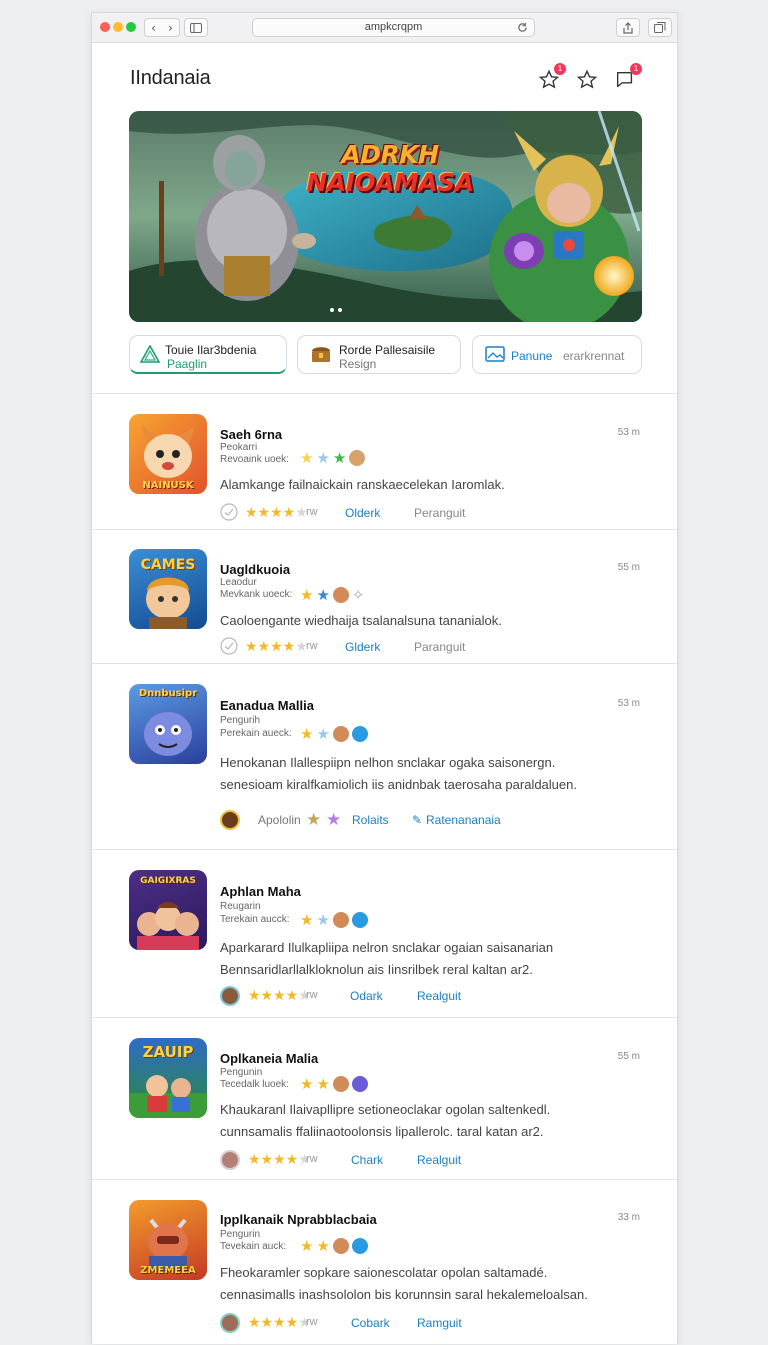 The image size is (768, 1345). Describe the element at coordinates (254, 1084) in the screenshot. I see `item-meta-label: Tecedalk luoek:` at that location.